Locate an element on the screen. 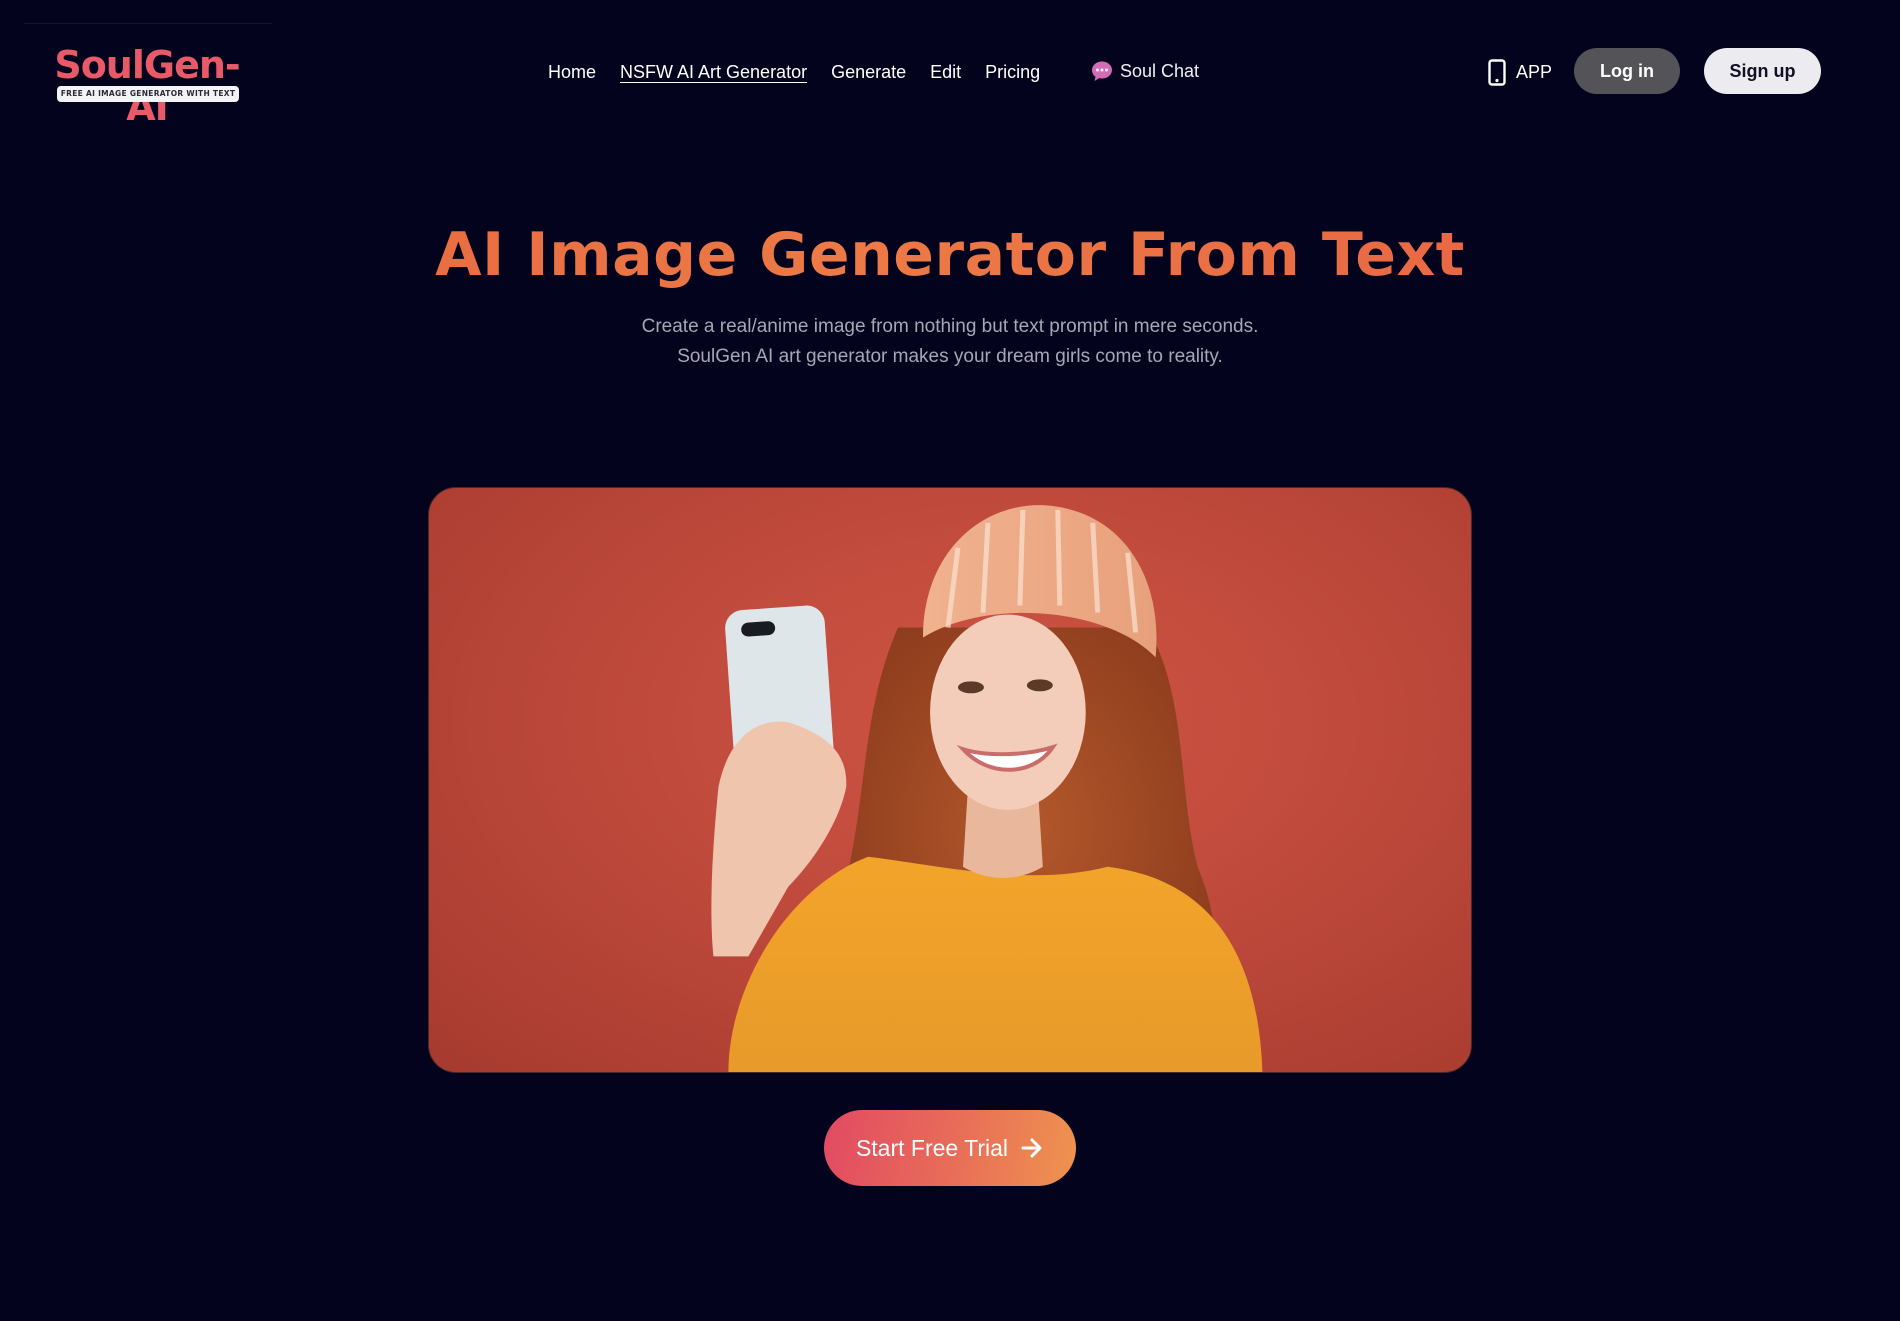 Image resolution: width=1900 pixels, height=1321 pixels. nav-nsfw-ai-art-generator: NSFW AI Art Generator is located at coordinates (713, 72).